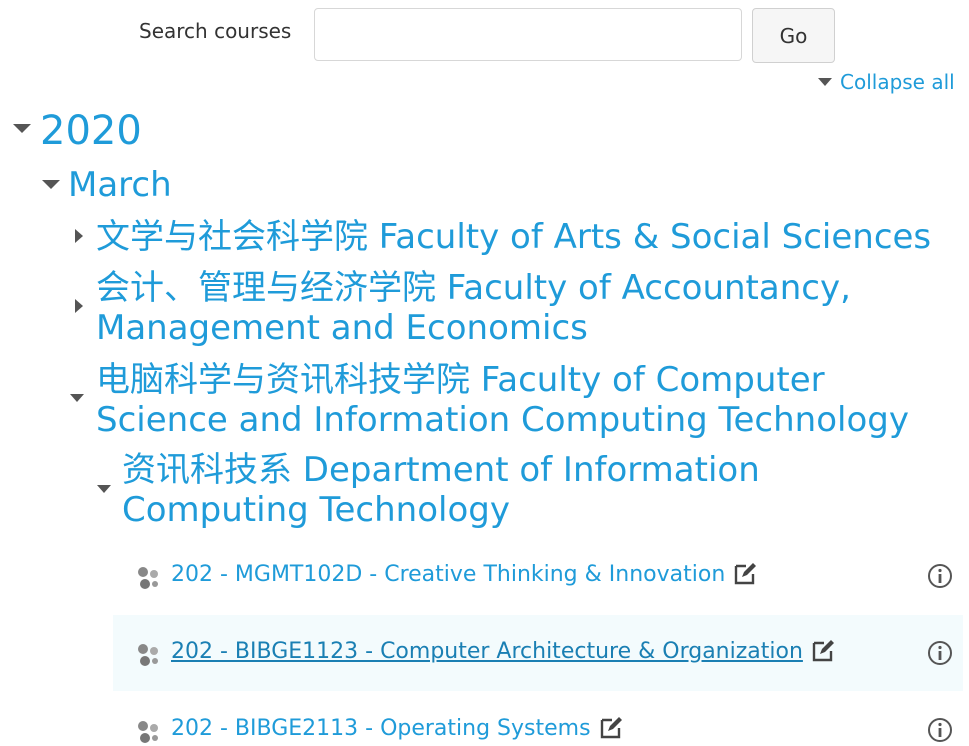 This screenshot has height=746, width=969. Describe the element at coordinates (342, 328) in the screenshot. I see `category-accountancy-line2: Management and Economics` at that location.